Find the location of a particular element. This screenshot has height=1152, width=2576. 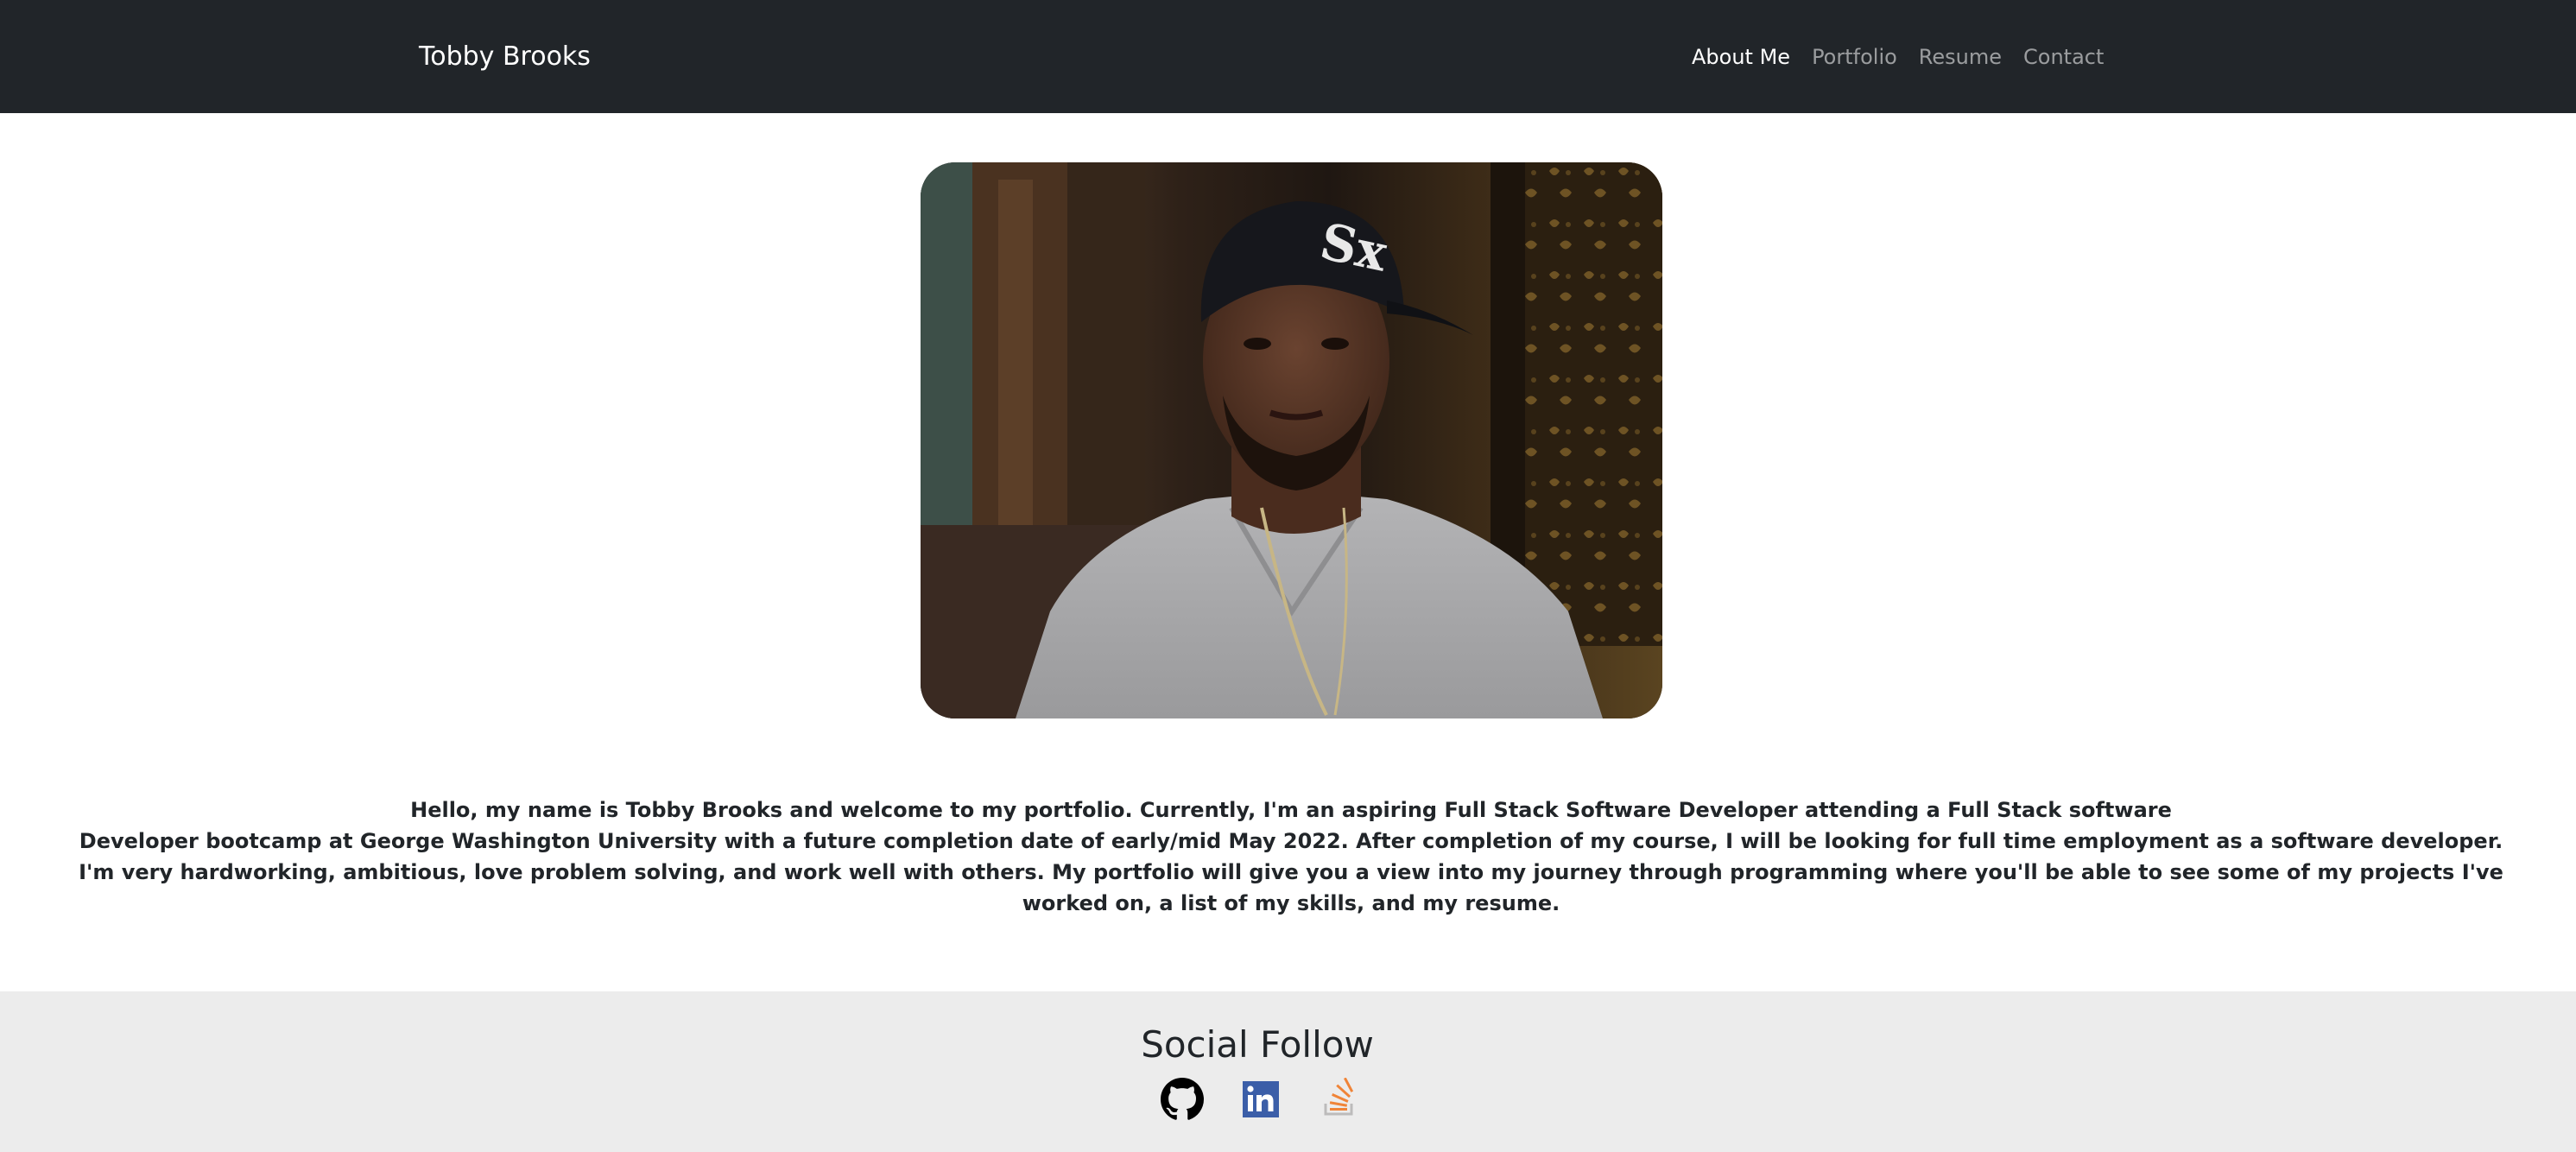

github-icon is located at coordinates (1182, 1099).